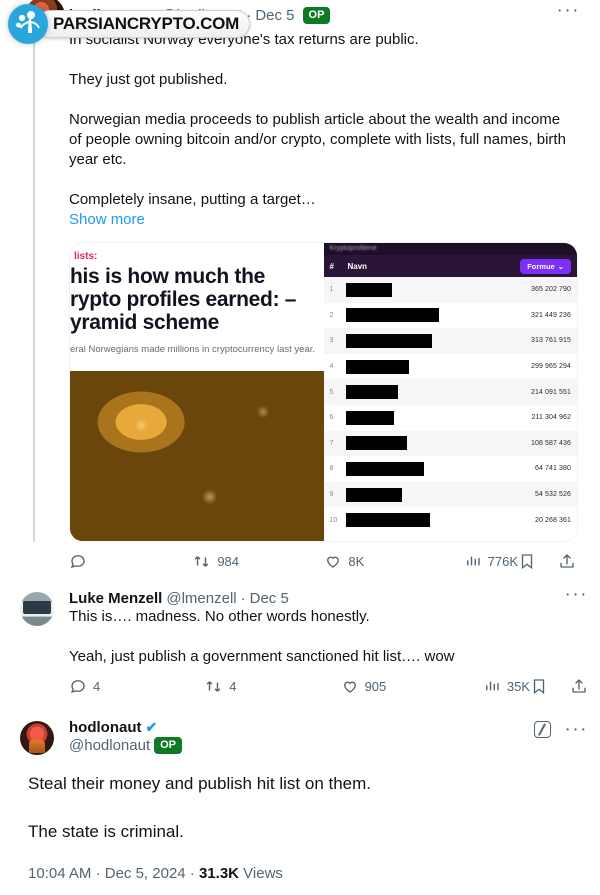 Image resolution: width=600 pixels, height=895 pixels. Describe the element at coordinates (300, 862) in the screenshot. I see `tweet-3-meta: 10:04 AM · Dec 5, 2024 · 31.3K Views` at that location.